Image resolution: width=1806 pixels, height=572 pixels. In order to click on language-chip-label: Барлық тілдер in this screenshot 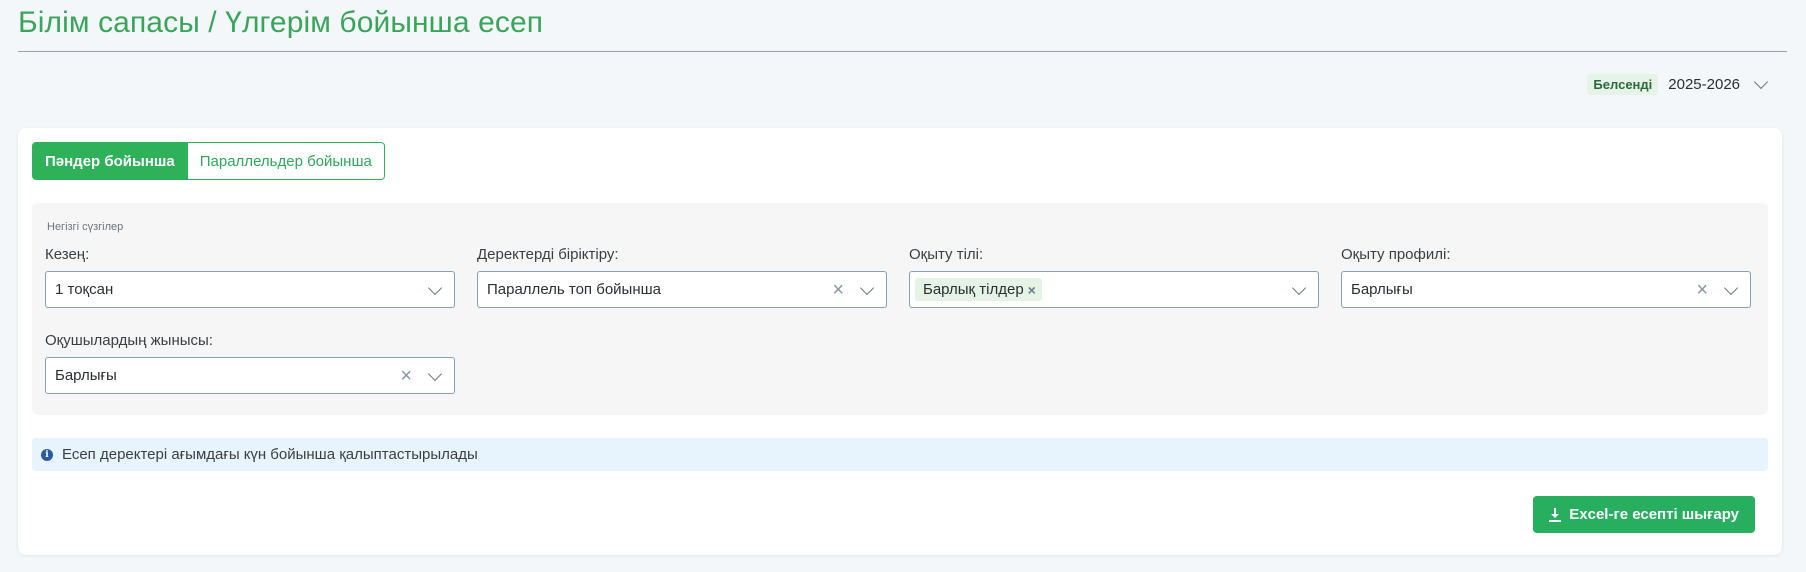, I will do `click(973, 289)`.